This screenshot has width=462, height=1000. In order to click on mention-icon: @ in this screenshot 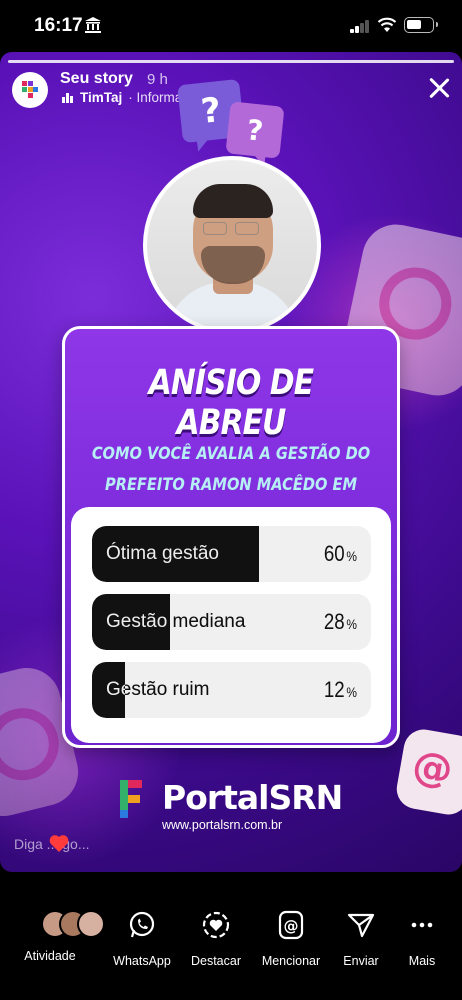, I will do `click(291, 925)`.